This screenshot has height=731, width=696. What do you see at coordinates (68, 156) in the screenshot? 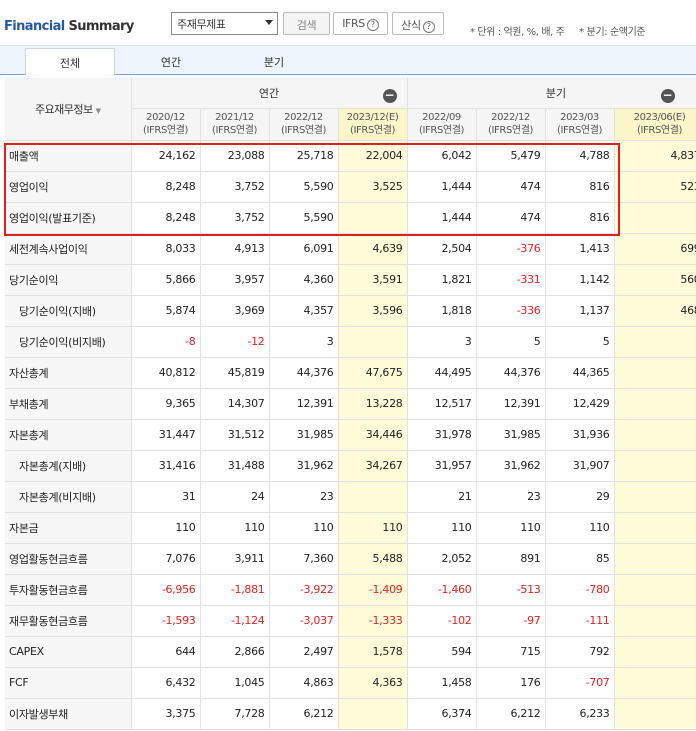
I see `row-label: 매출액` at bounding box center [68, 156].